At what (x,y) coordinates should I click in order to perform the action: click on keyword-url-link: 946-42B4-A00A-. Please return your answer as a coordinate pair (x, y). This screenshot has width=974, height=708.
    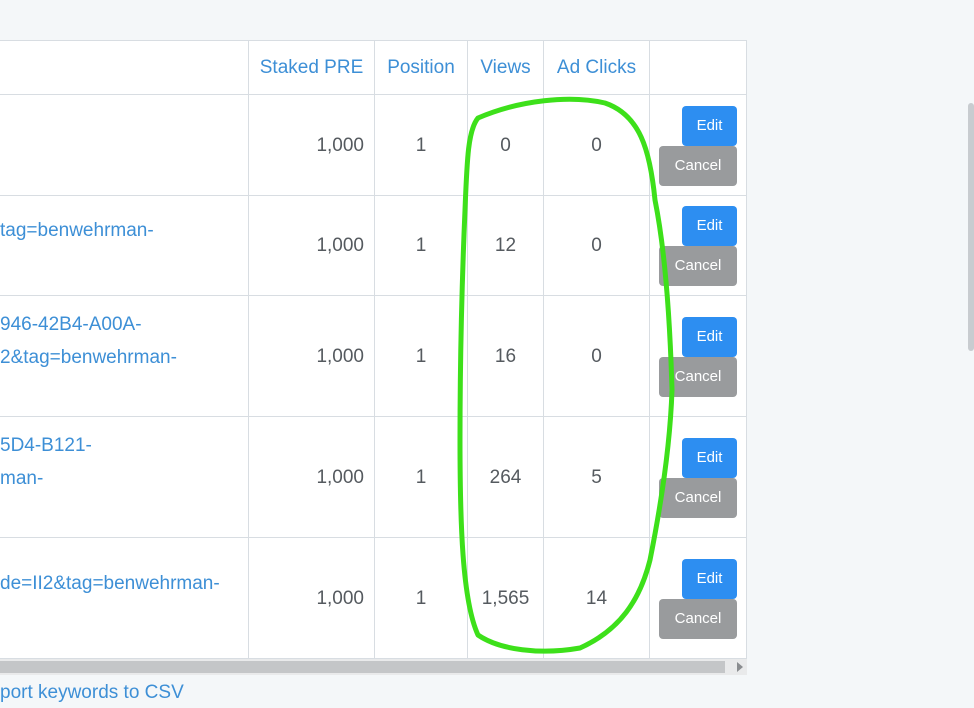
    Looking at the image, I should click on (71, 325).